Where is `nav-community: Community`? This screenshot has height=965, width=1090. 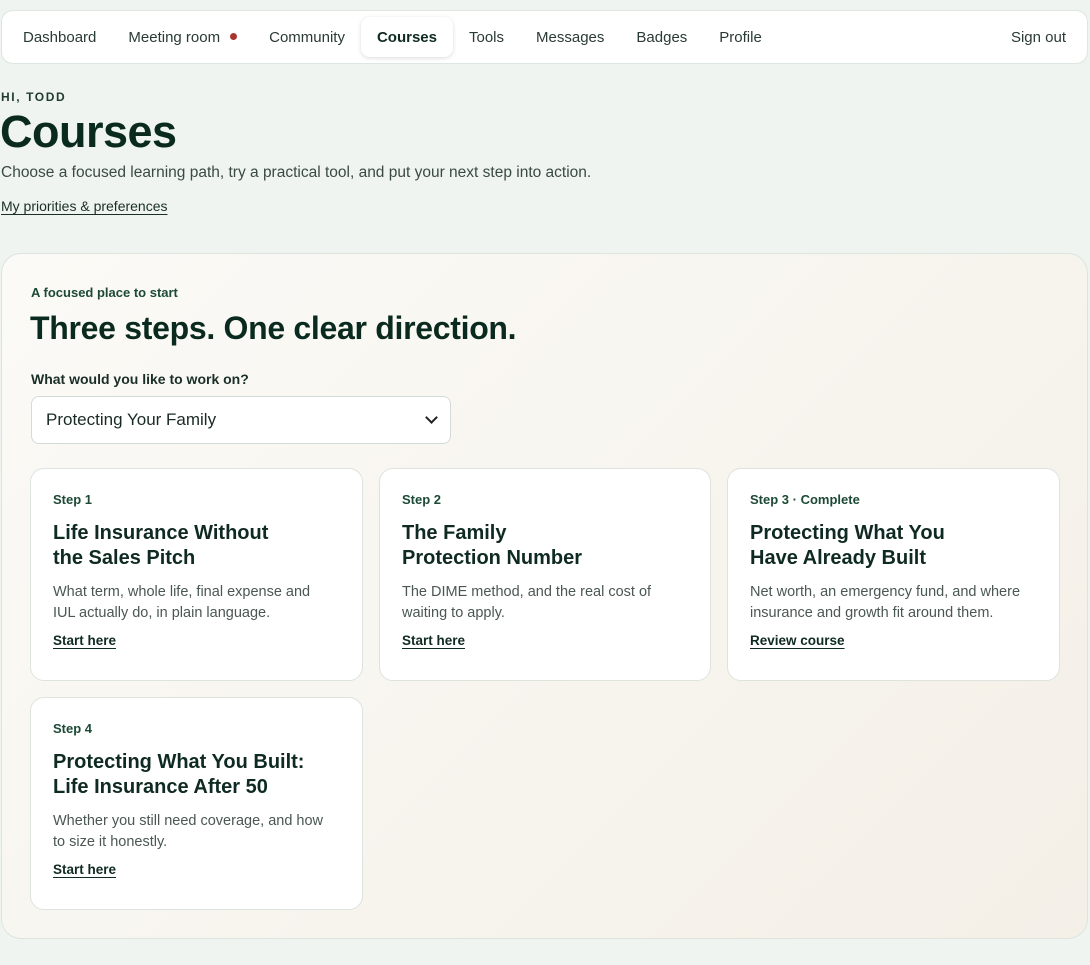
nav-community: Community is located at coordinates (307, 37).